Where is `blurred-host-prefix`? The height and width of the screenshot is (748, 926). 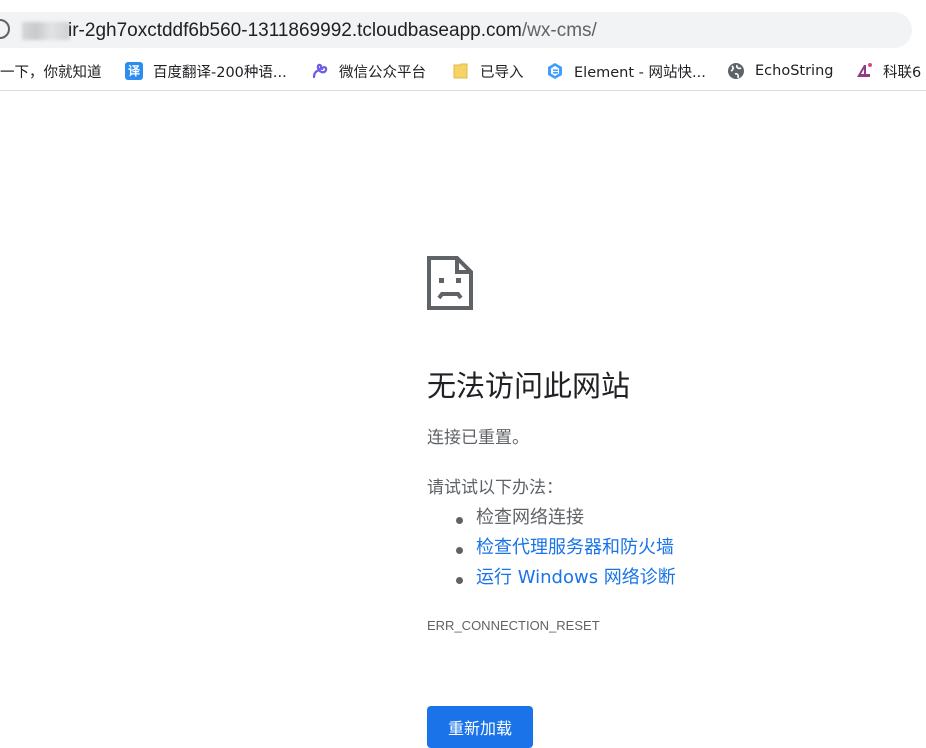
blurred-host-prefix is located at coordinates (46, 31).